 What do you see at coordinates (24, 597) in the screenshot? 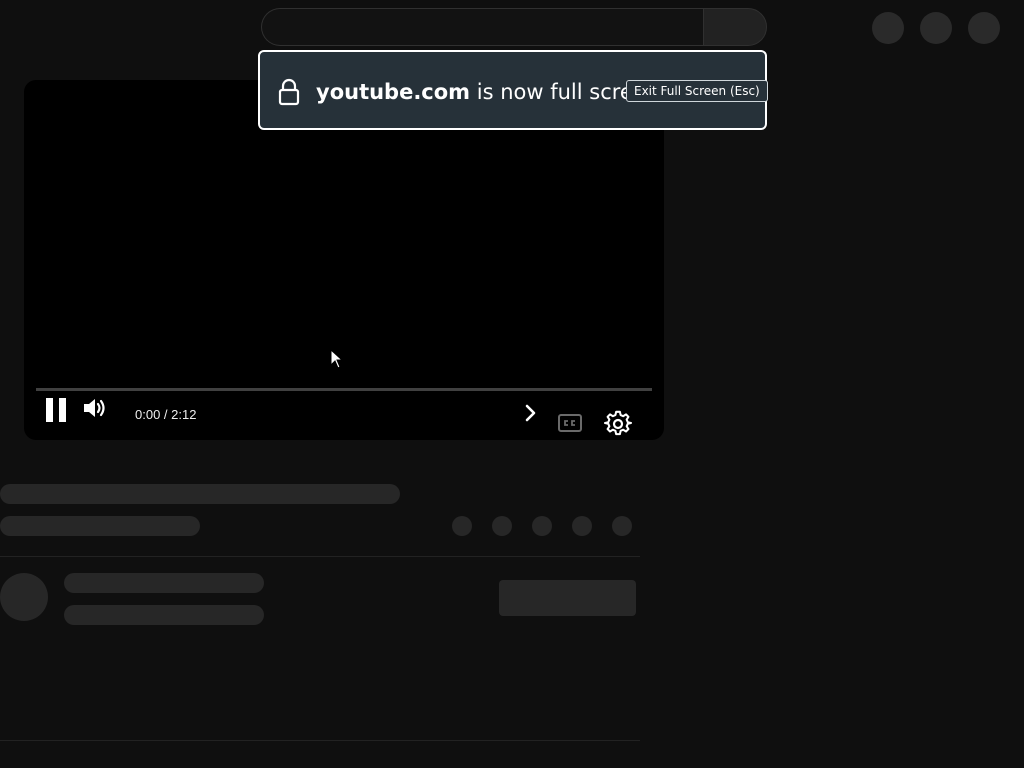
I see `channel-avatar-placeholder` at bounding box center [24, 597].